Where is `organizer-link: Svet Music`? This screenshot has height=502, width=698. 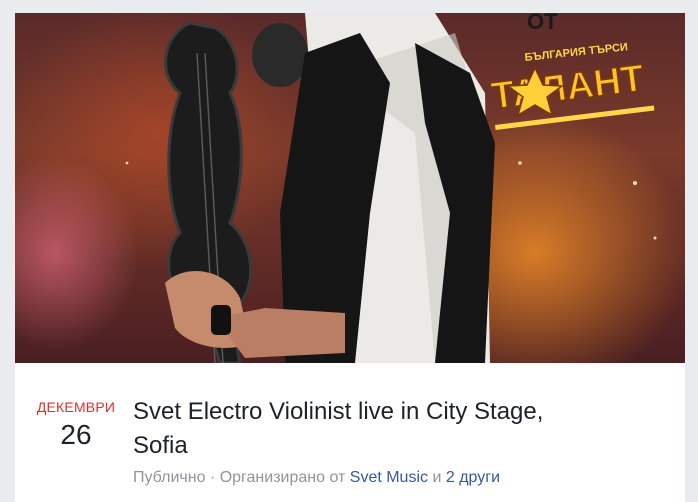 organizer-link: Svet Music is located at coordinates (389, 477).